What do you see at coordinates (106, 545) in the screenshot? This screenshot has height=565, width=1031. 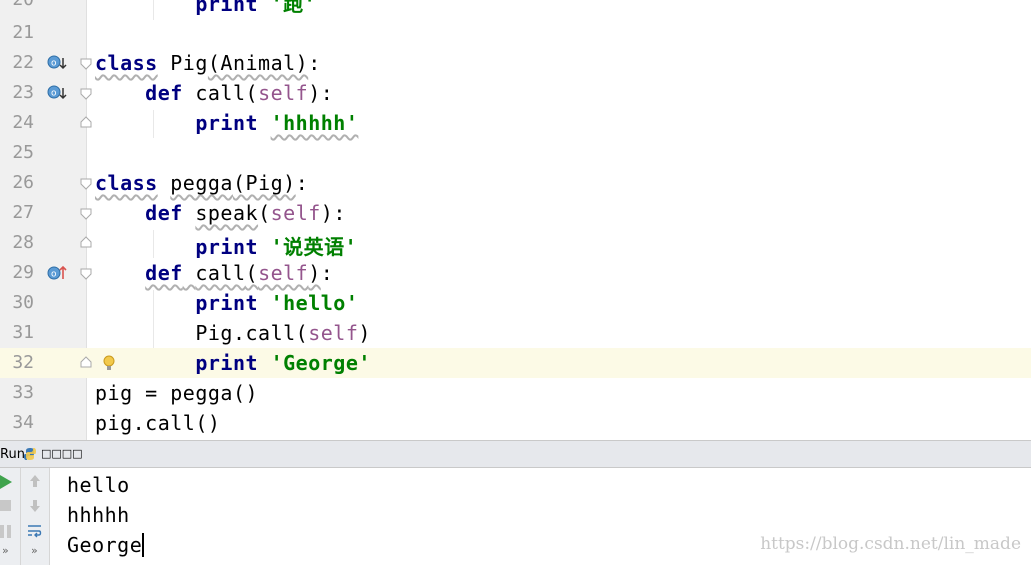 I see `console-line-with-caret: George` at bounding box center [106, 545].